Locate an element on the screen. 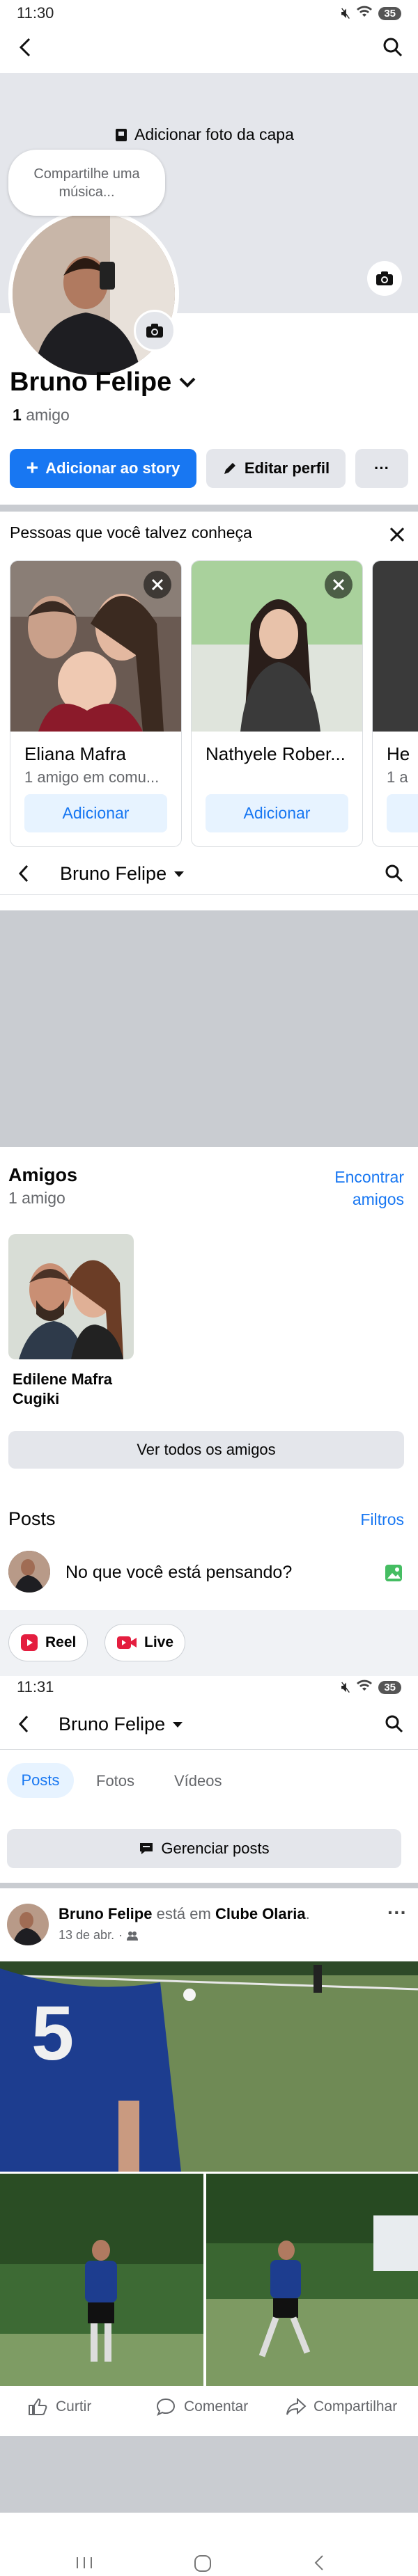 This screenshot has height=2576, width=418. photo-icon is located at coordinates (393, 1573).